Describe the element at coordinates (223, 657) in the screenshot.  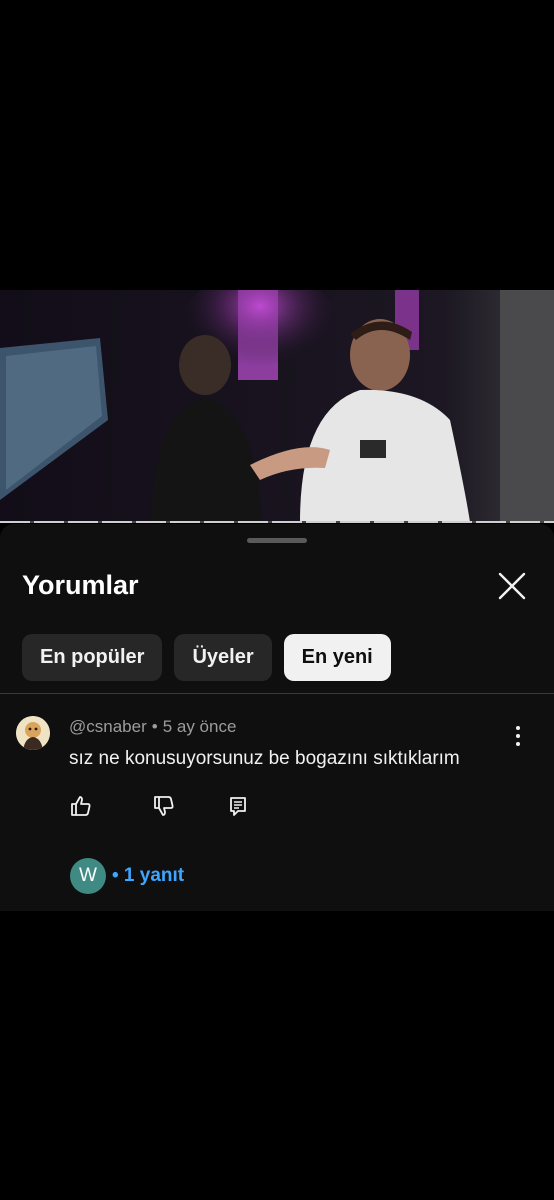
I see `chip-members: Üyeler` at that location.